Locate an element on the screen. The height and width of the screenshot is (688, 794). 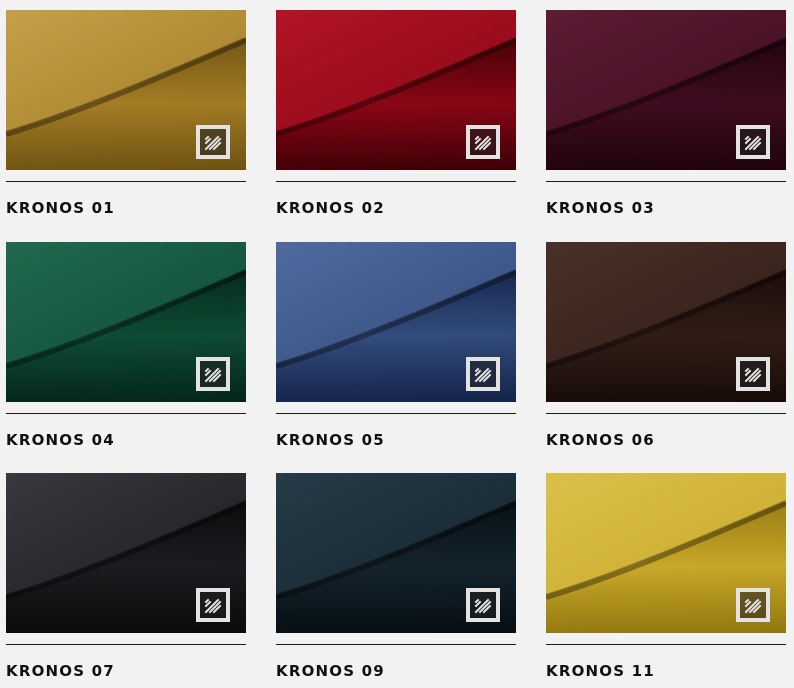
swatch-card-kronos-09: KRONOS 09 is located at coordinates (396, 576).